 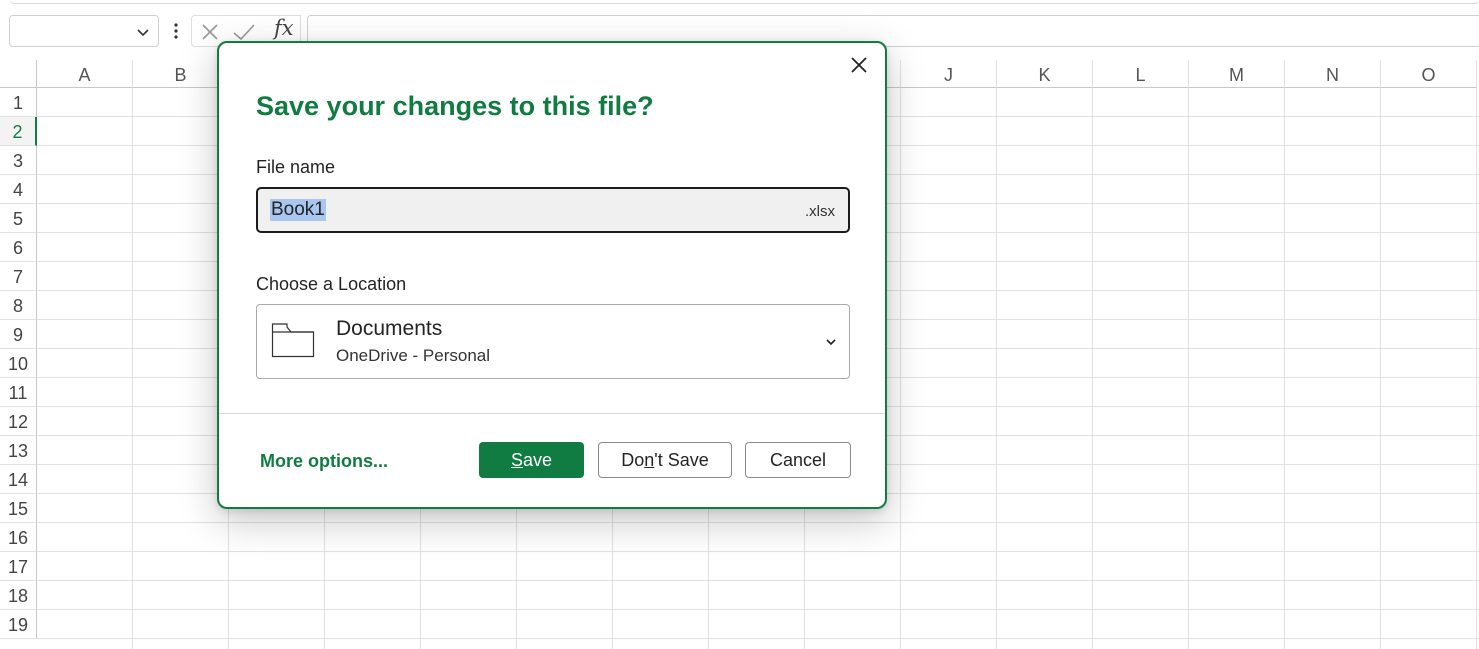 I want to click on row-header: 13, so click(x=18, y=450).